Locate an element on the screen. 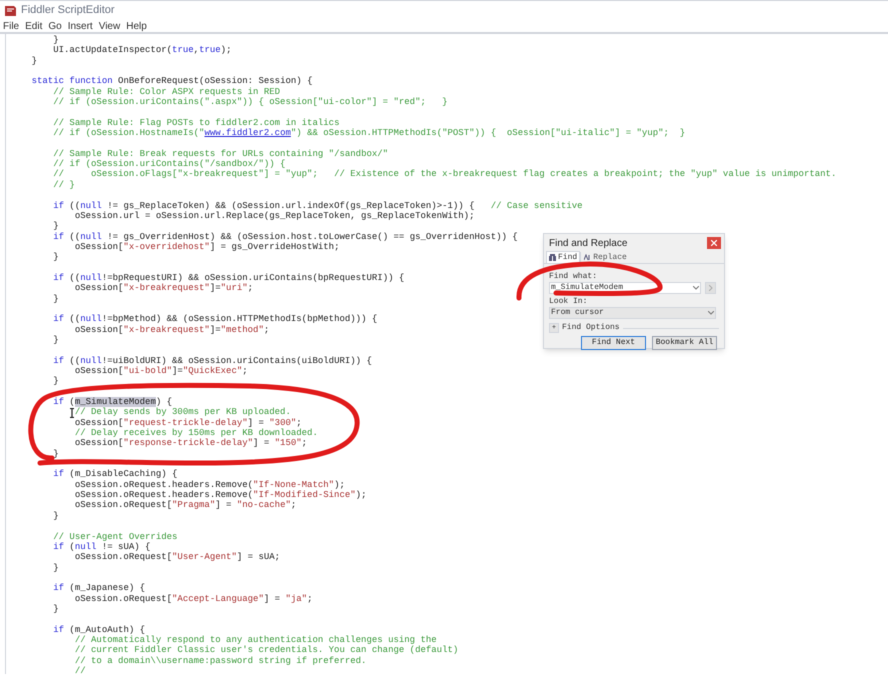 The image size is (888, 676). code-line: oSession["ui-bold"]="QuickExec"; is located at coordinates (161, 371).